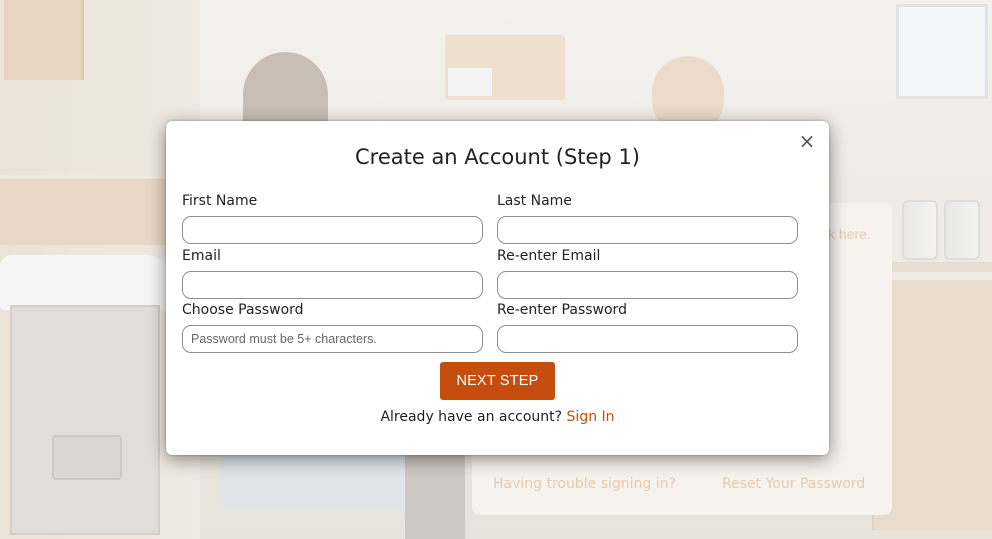 The image size is (992, 539). I want to click on email-input, so click(332, 285).